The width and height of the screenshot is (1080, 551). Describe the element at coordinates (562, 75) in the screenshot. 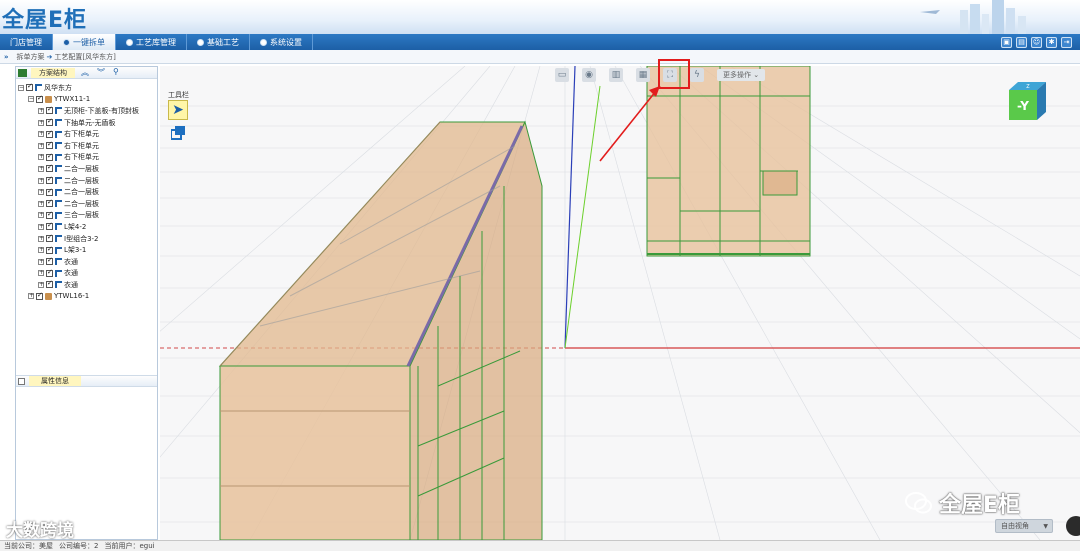

I see `save-view-icon: ▭` at that location.